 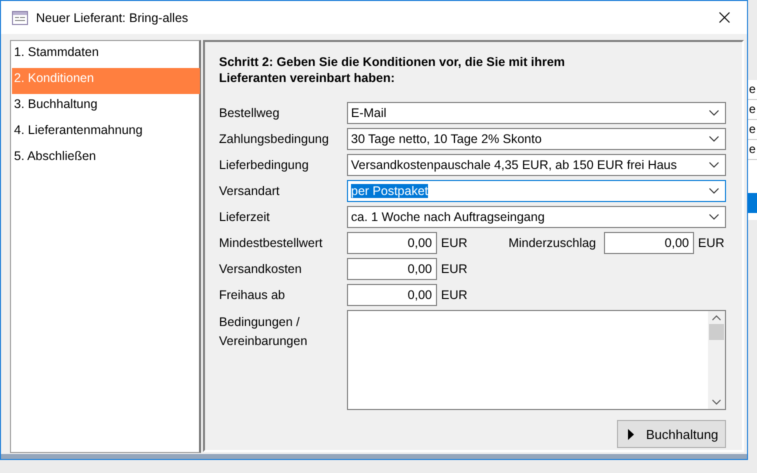 I want to click on close-icon, so click(x=724, y=17).